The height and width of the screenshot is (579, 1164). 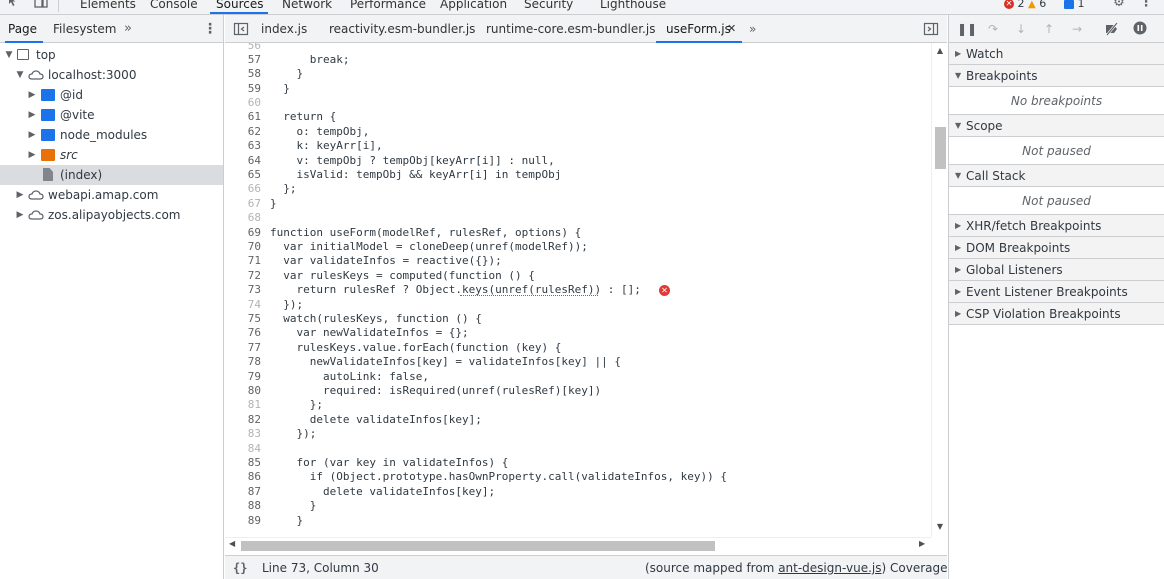 I want to click on cloud-icon, so click(x=36, y=75).